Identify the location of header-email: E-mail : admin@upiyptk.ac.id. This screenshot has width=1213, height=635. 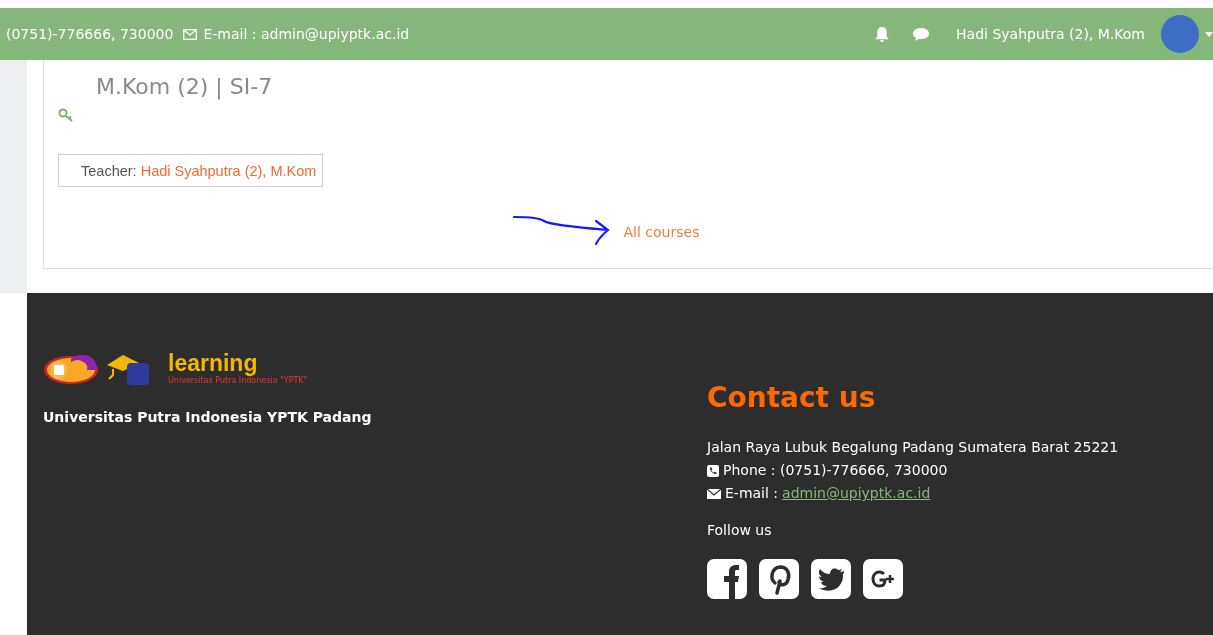
(306, 34).